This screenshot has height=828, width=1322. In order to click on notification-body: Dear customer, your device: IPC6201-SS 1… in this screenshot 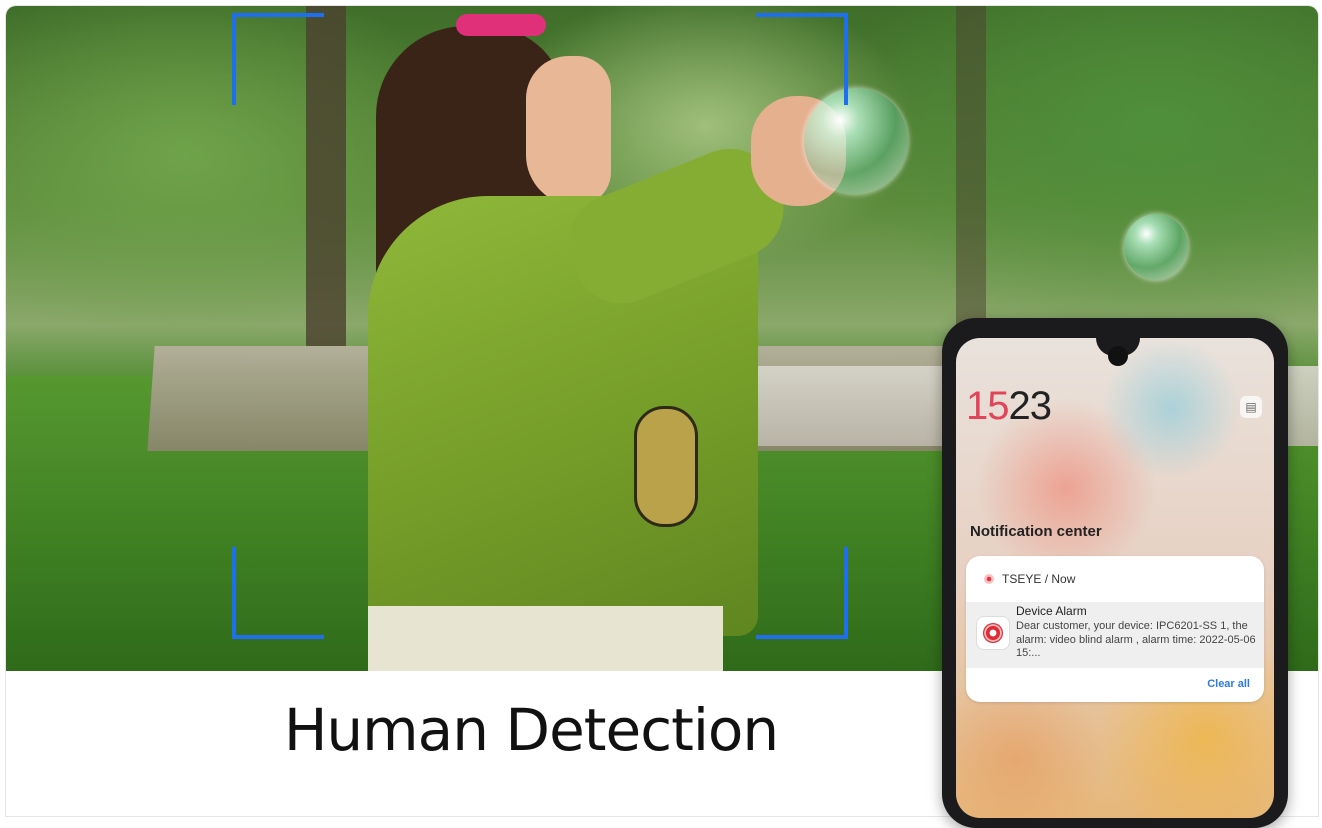, I will do `click(1136, 639)`.